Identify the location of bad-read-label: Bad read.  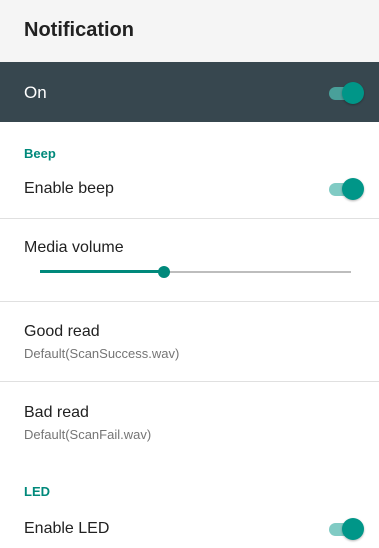
(56, 412).